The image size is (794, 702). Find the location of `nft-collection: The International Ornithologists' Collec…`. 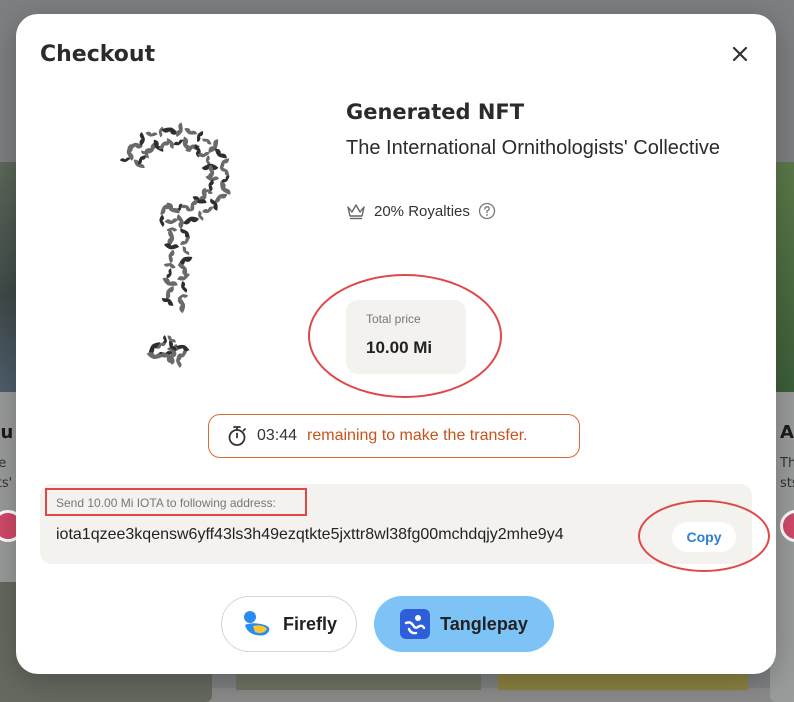

nft-collection: The International Ornithologists' Collec… is located at coordinates (533, 148).